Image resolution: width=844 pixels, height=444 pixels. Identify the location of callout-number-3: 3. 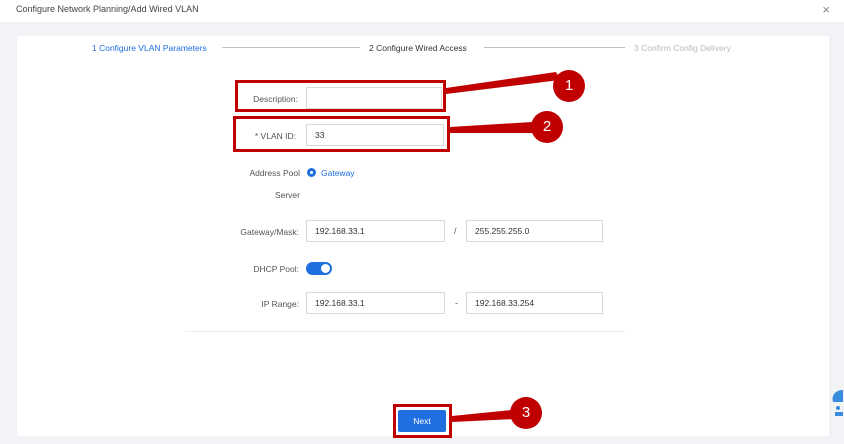
(526, 412).